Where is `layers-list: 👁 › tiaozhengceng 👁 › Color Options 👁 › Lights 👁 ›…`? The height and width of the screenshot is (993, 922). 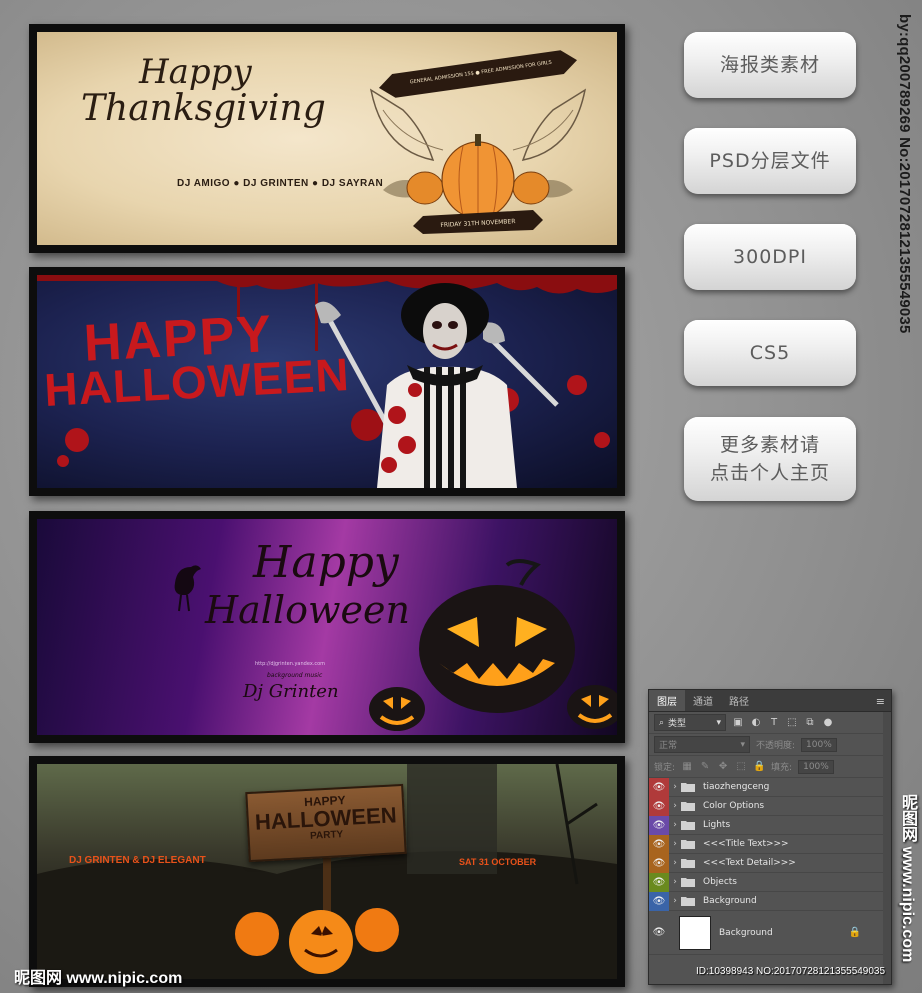 layers-list: 👁 › tiaozhengceng 👁 › Color Options 👁 › Lights 👁 ›… is located at coordinates (770, 844).